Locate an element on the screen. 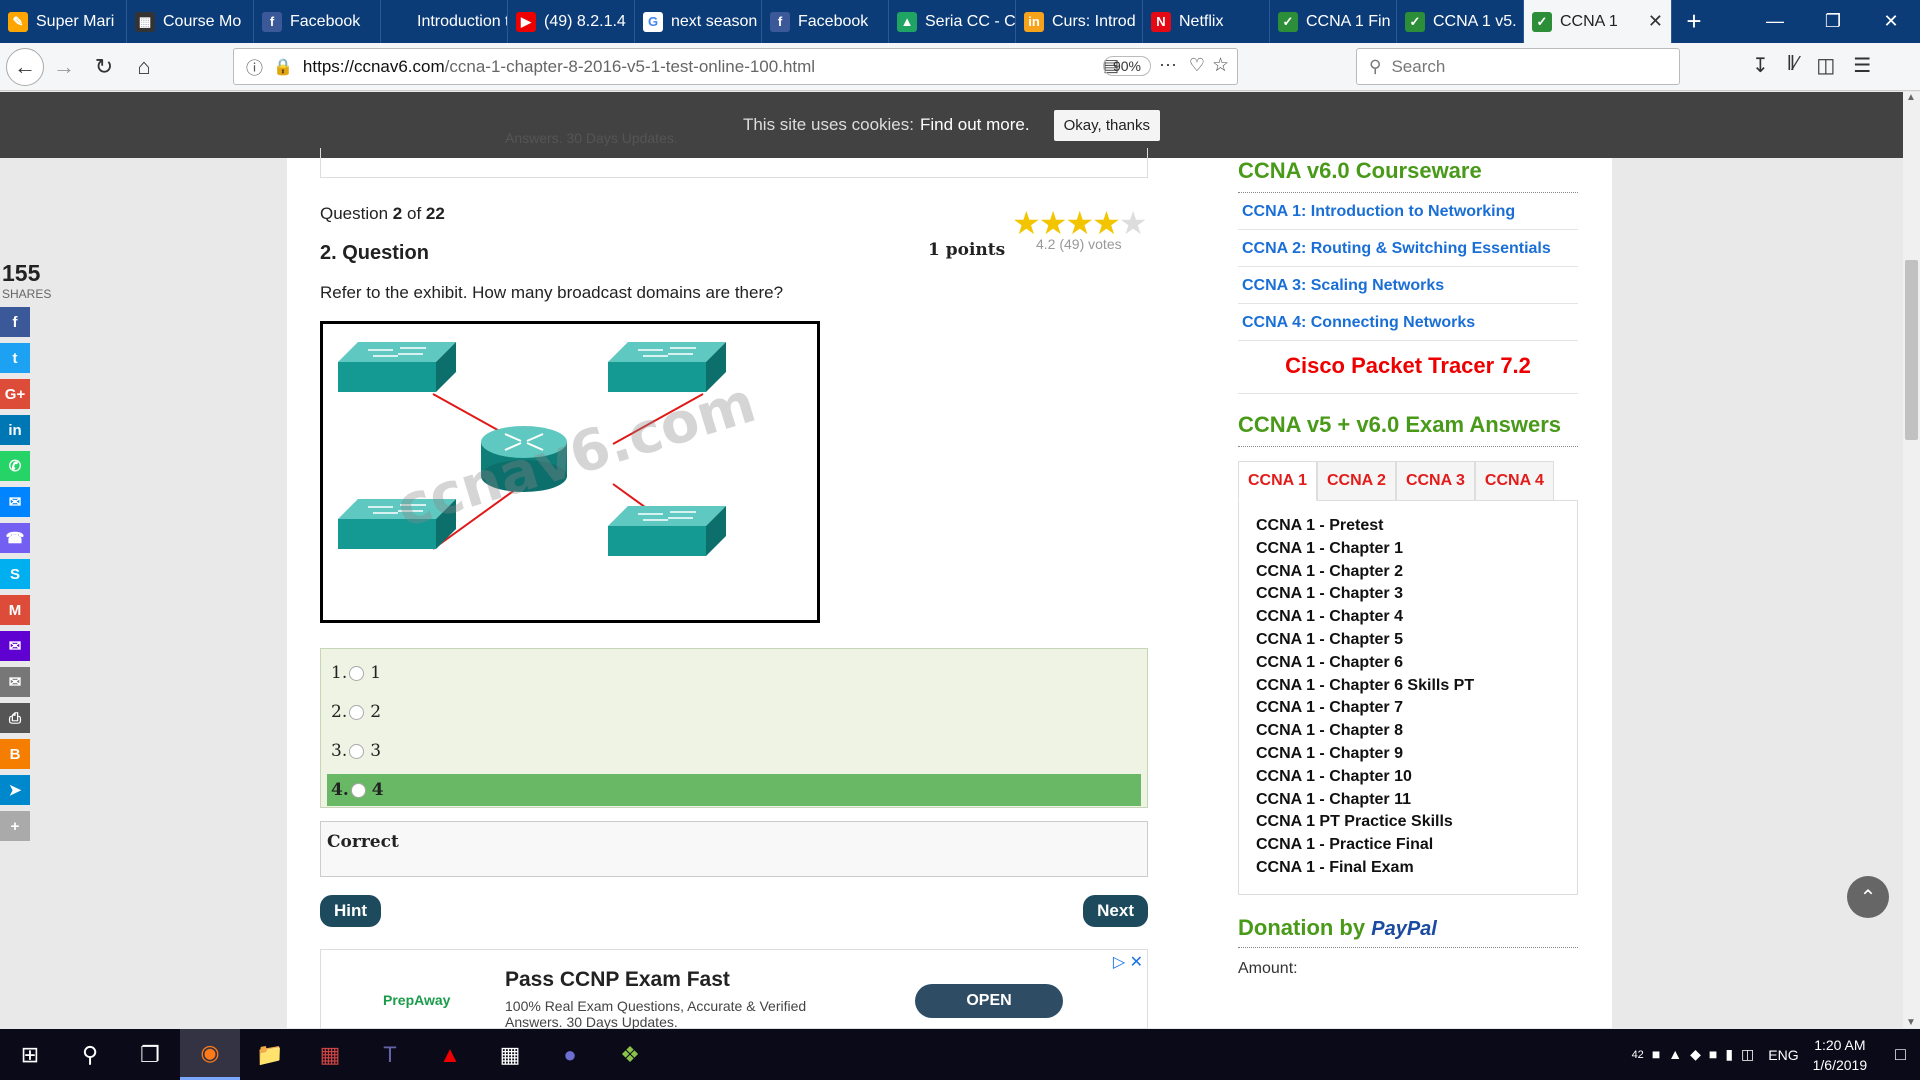 This screenshot has height=1080, width=1920. browser-tab: N Netflix is located at coordinates (1206, 21).